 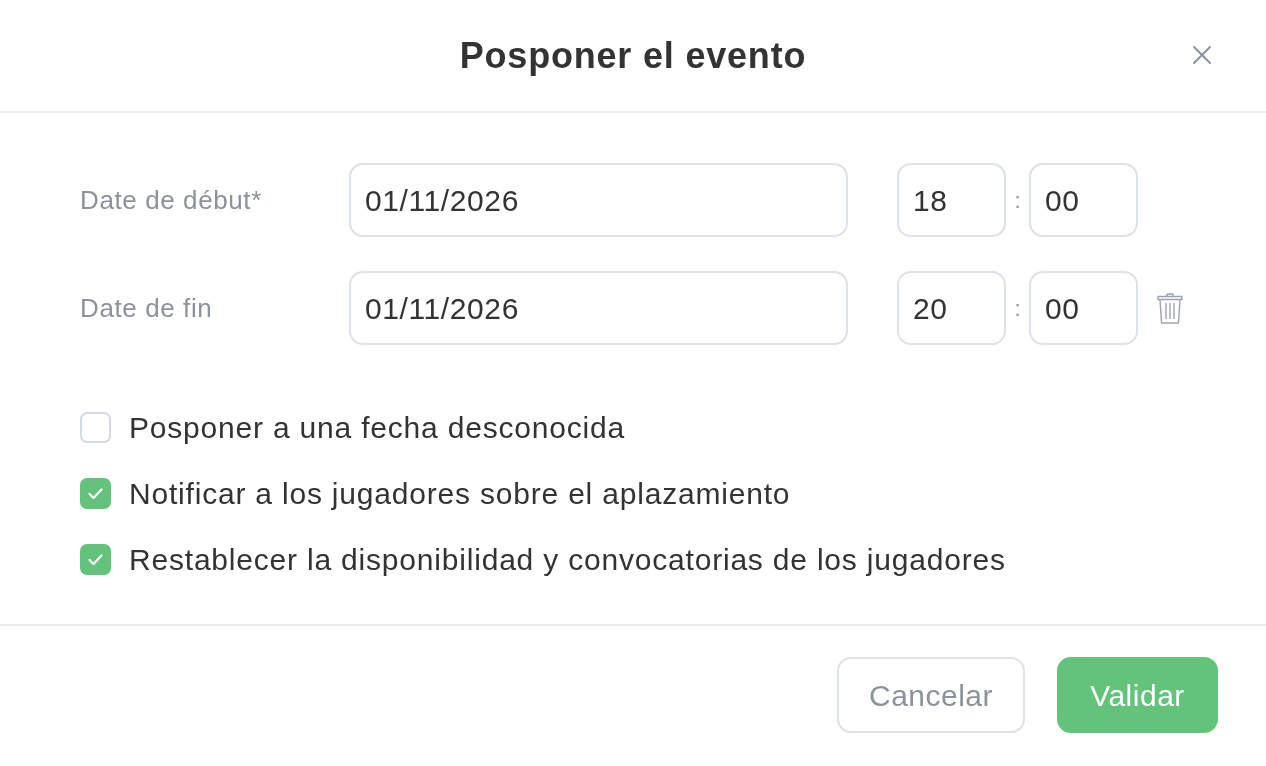 What do you see at coordinates (460, 493) in the screenshot?
I see `checkbox-label: Notificar a los jugadores sobre el aplazamiento` at bounding box center [460, 493].